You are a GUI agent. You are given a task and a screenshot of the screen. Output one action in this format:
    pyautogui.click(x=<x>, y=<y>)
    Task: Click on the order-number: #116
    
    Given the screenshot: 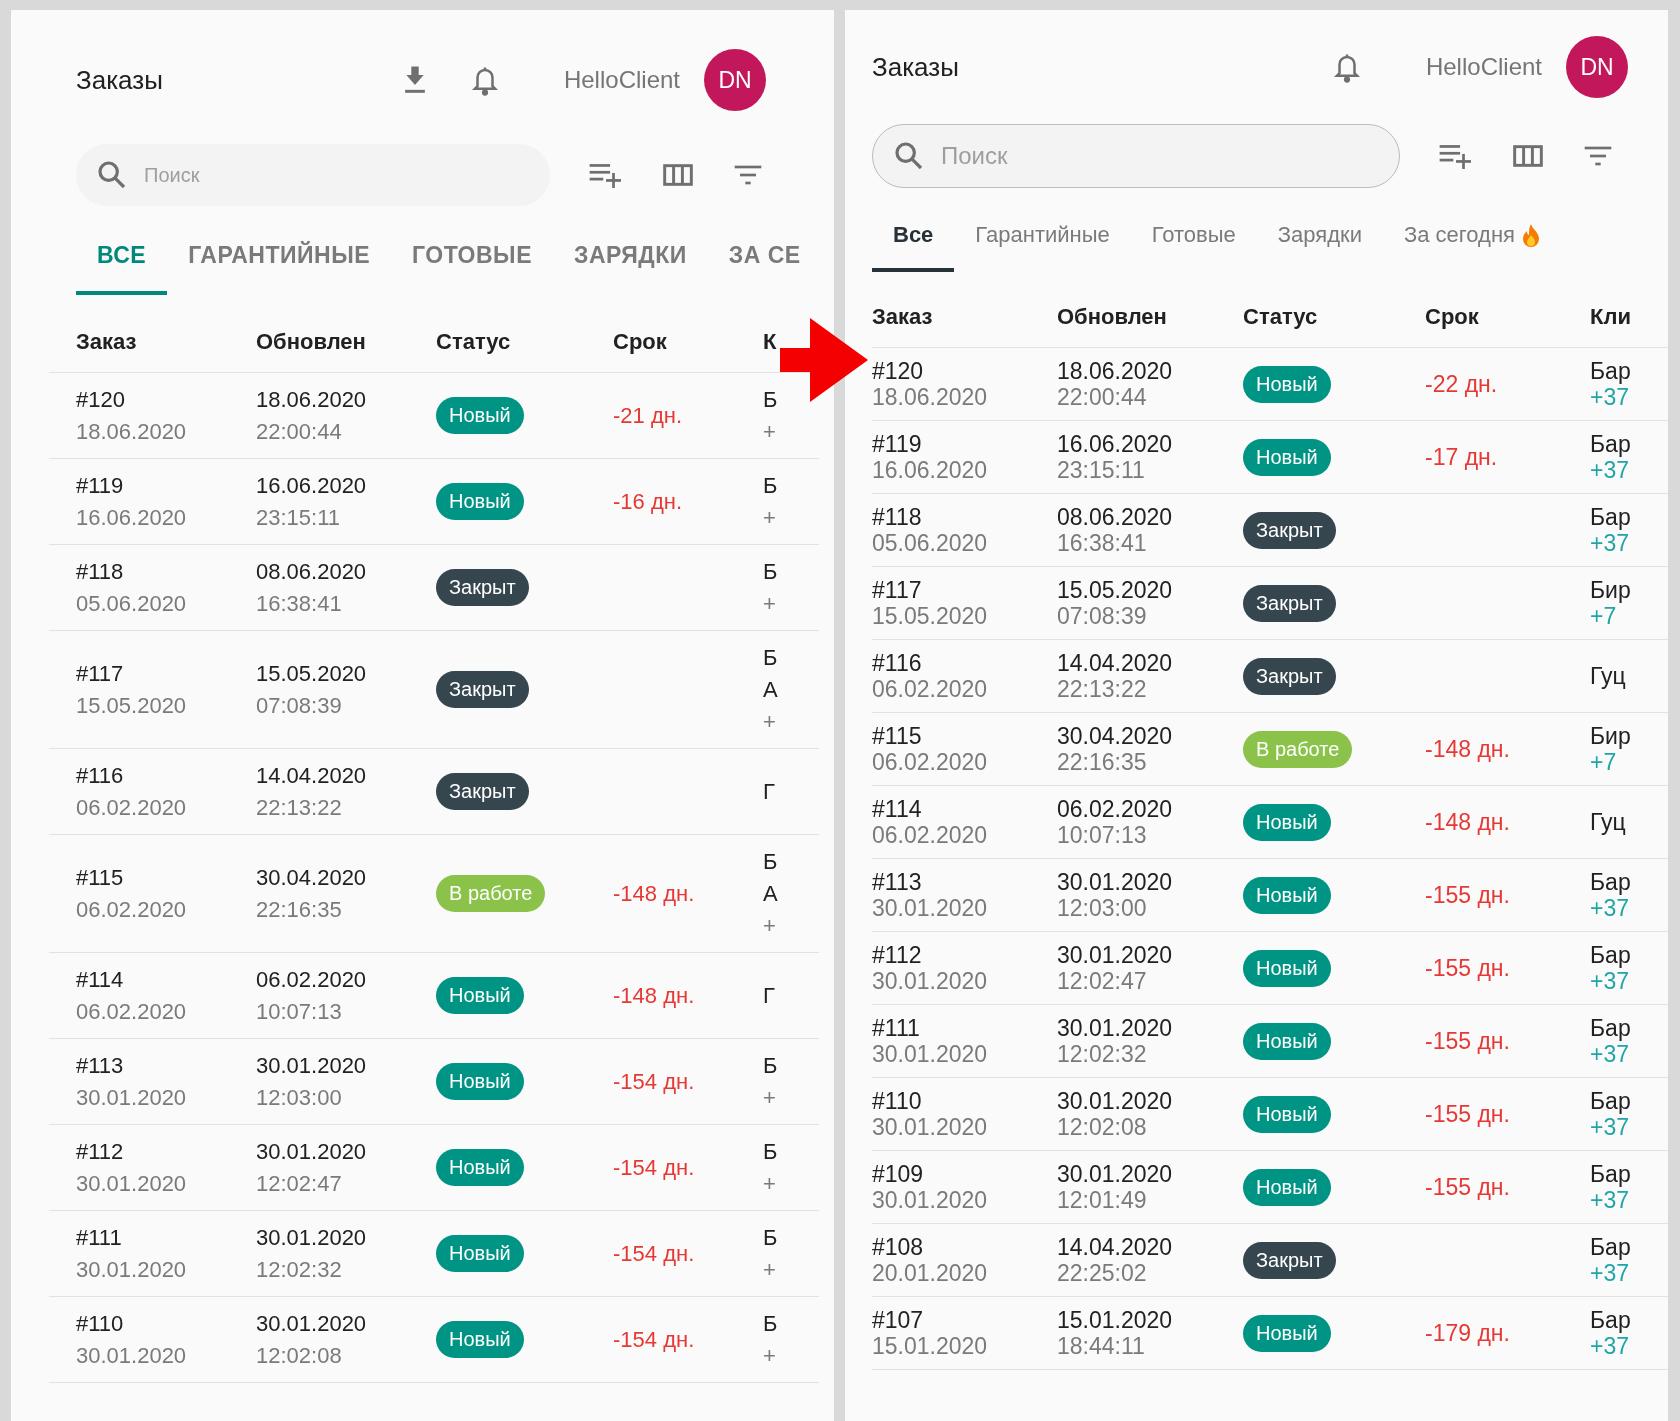 What is the action you would take?
    pyautogui.click(x=897, y=663)
    